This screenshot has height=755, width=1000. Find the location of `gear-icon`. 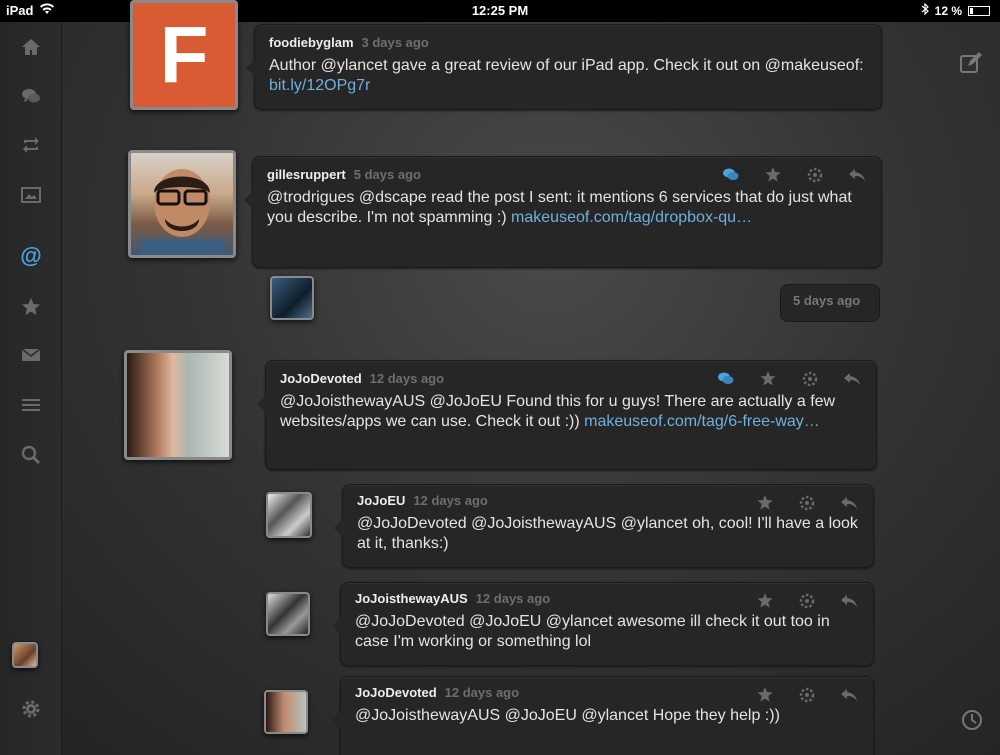

gear-icon is located at coordinates (31, 709).